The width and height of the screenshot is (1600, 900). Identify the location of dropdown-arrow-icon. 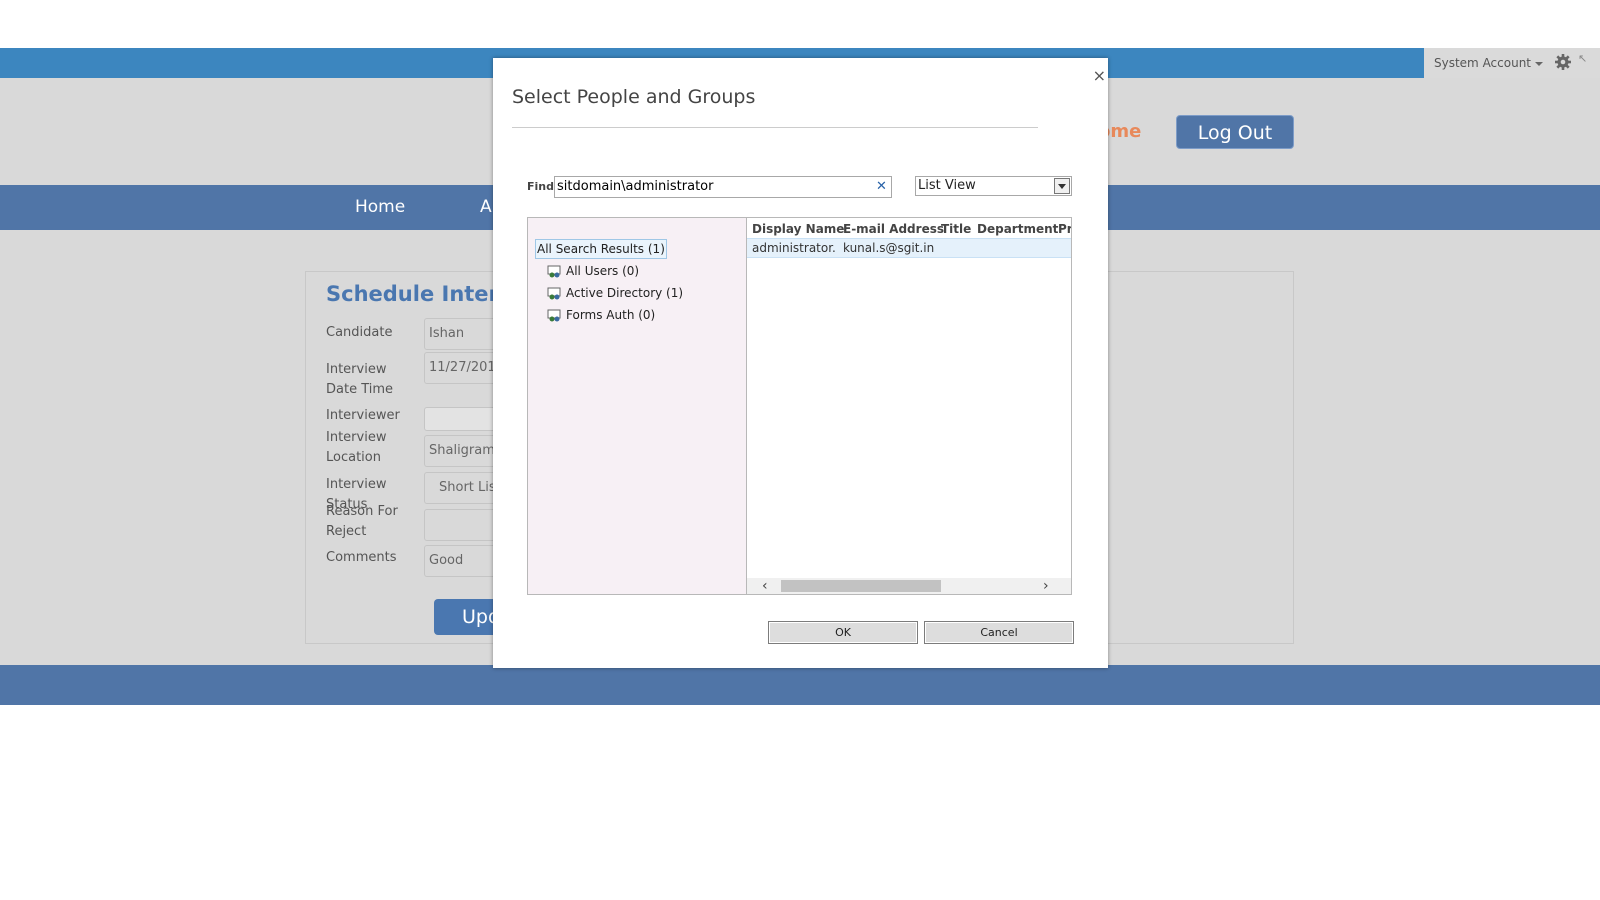
(1062, 186).